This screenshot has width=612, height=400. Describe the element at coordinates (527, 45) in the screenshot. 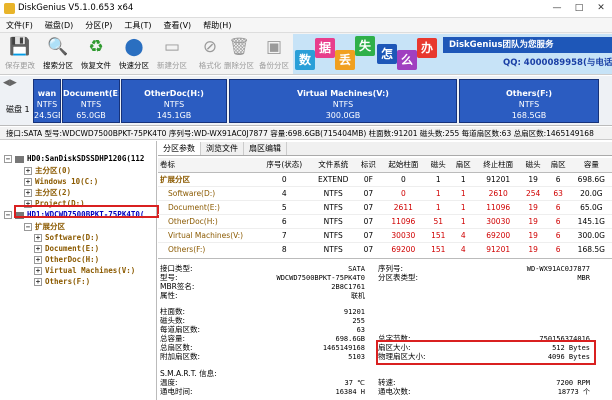

I see `banner-brand: DiskGenius团队为您服务` at that location.